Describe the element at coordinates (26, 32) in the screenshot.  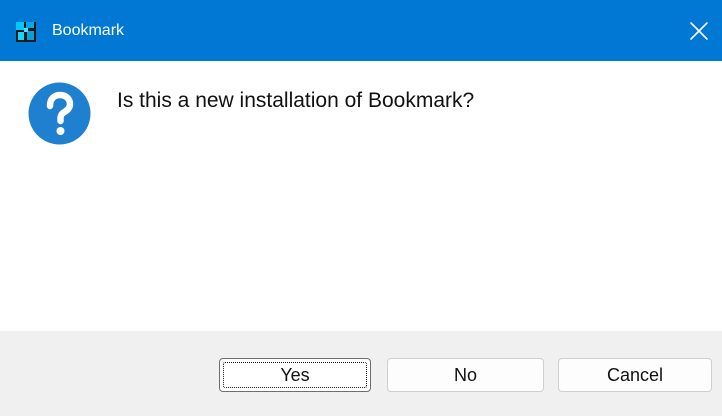
I see `bookmark-app-icon` at that location.